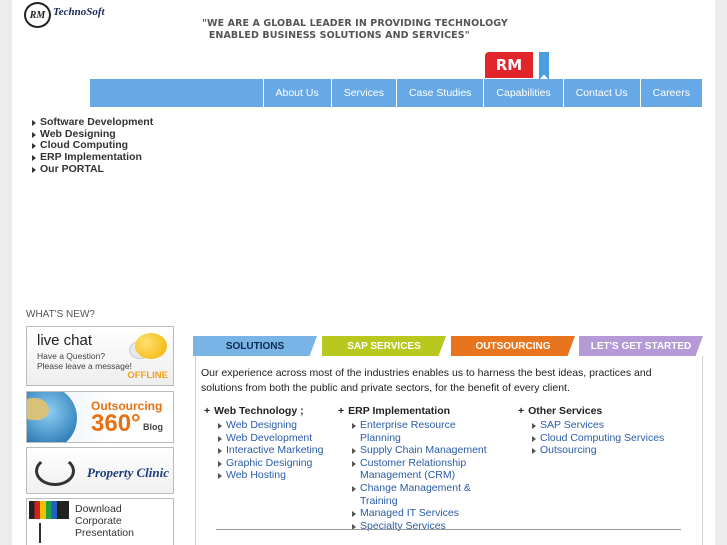 This screenshot has width=727, height=545. I want to click on outsourcing-number: 360°, so click(116, 423).